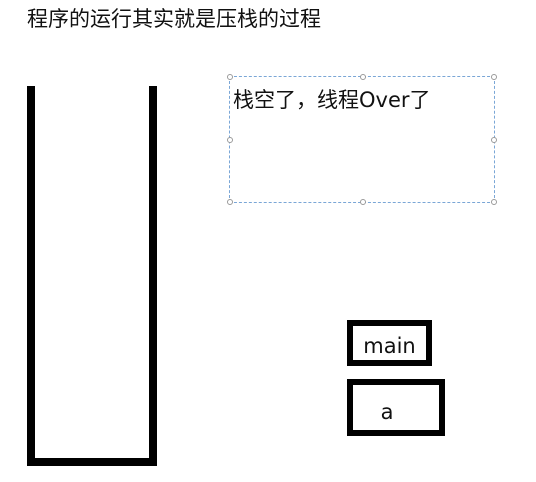 The width and height of the screenshot is (536, 482). What do you see at coordinates (230, 140) in the screenshot?
I see `resize-handle-left` at bounding box center [230, 140].